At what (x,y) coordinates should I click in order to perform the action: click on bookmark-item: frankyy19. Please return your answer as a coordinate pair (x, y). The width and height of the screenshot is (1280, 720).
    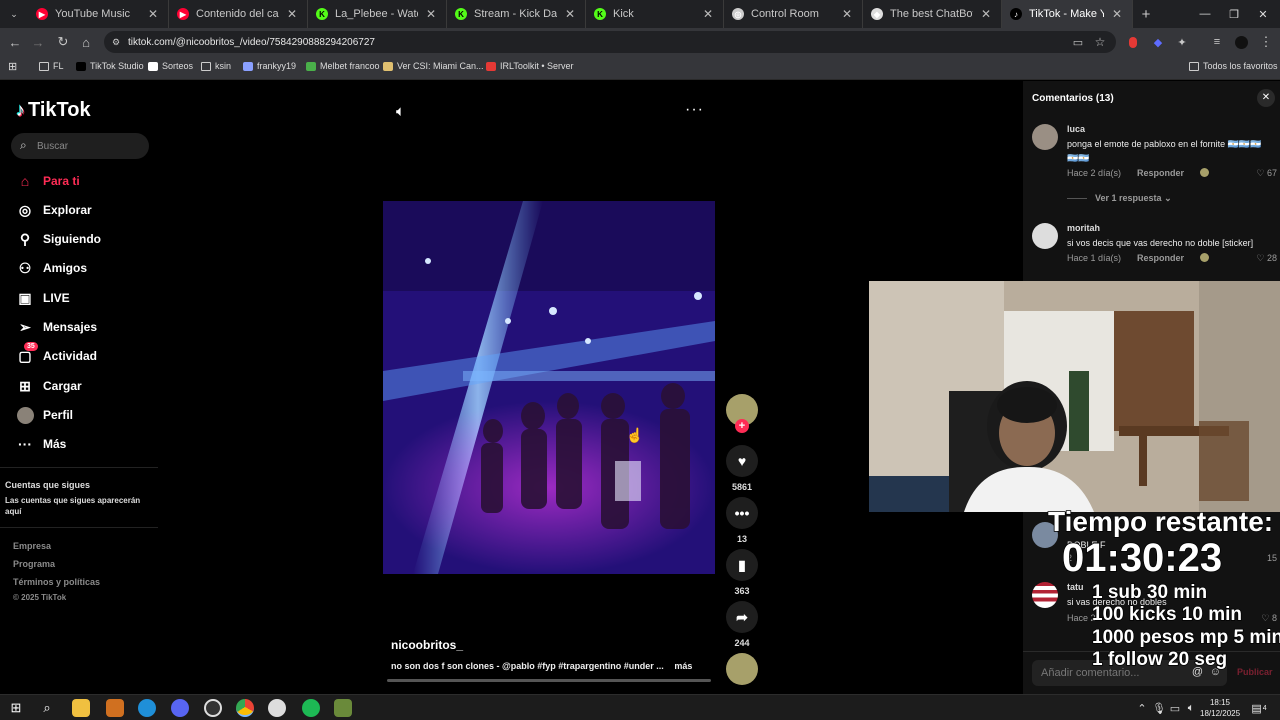
    Looking at the image, I should click on (269, 66).